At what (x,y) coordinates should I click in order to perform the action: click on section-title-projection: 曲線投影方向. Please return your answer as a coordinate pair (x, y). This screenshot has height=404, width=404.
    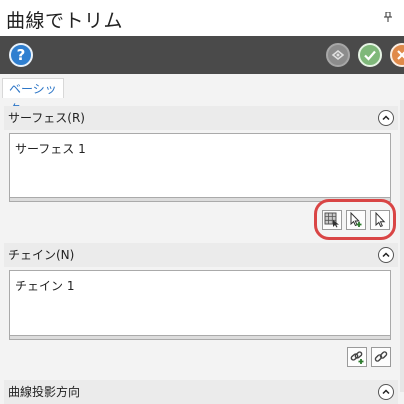
    Looking at the image, I should click on (44, 392).